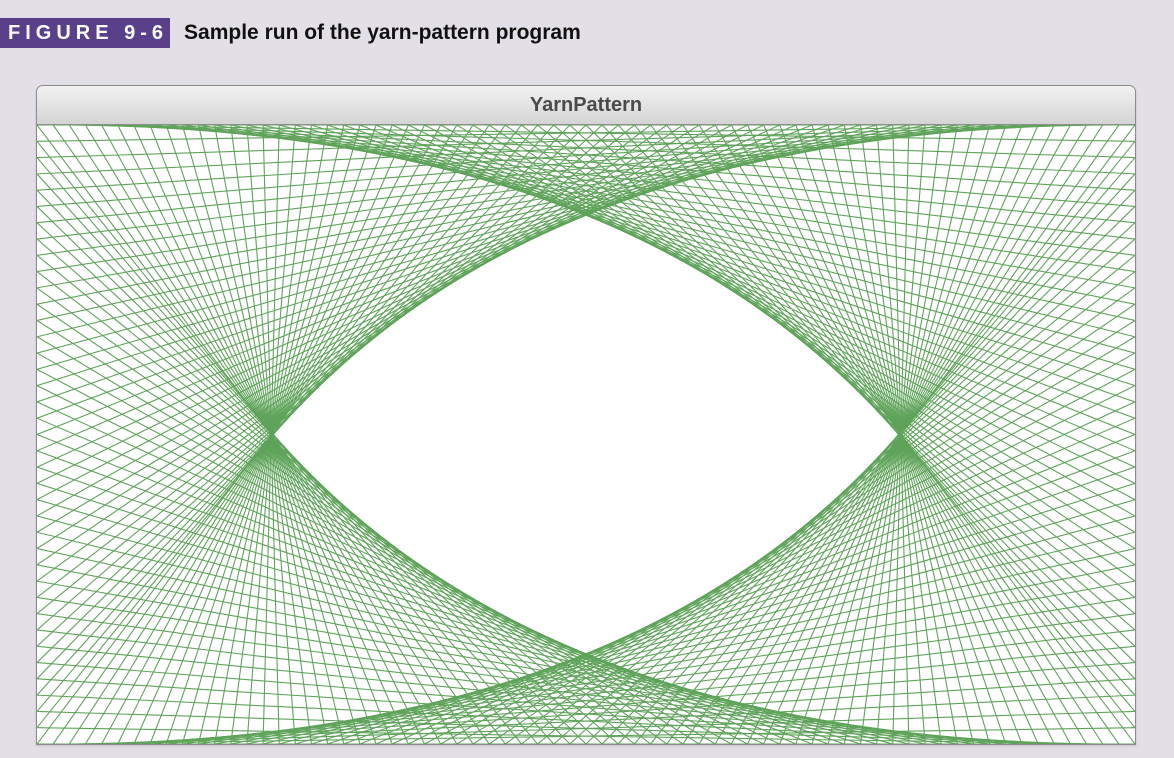  I want to click on figure-caption: Sample run of the yarn-pattern program, so click(382, 32).